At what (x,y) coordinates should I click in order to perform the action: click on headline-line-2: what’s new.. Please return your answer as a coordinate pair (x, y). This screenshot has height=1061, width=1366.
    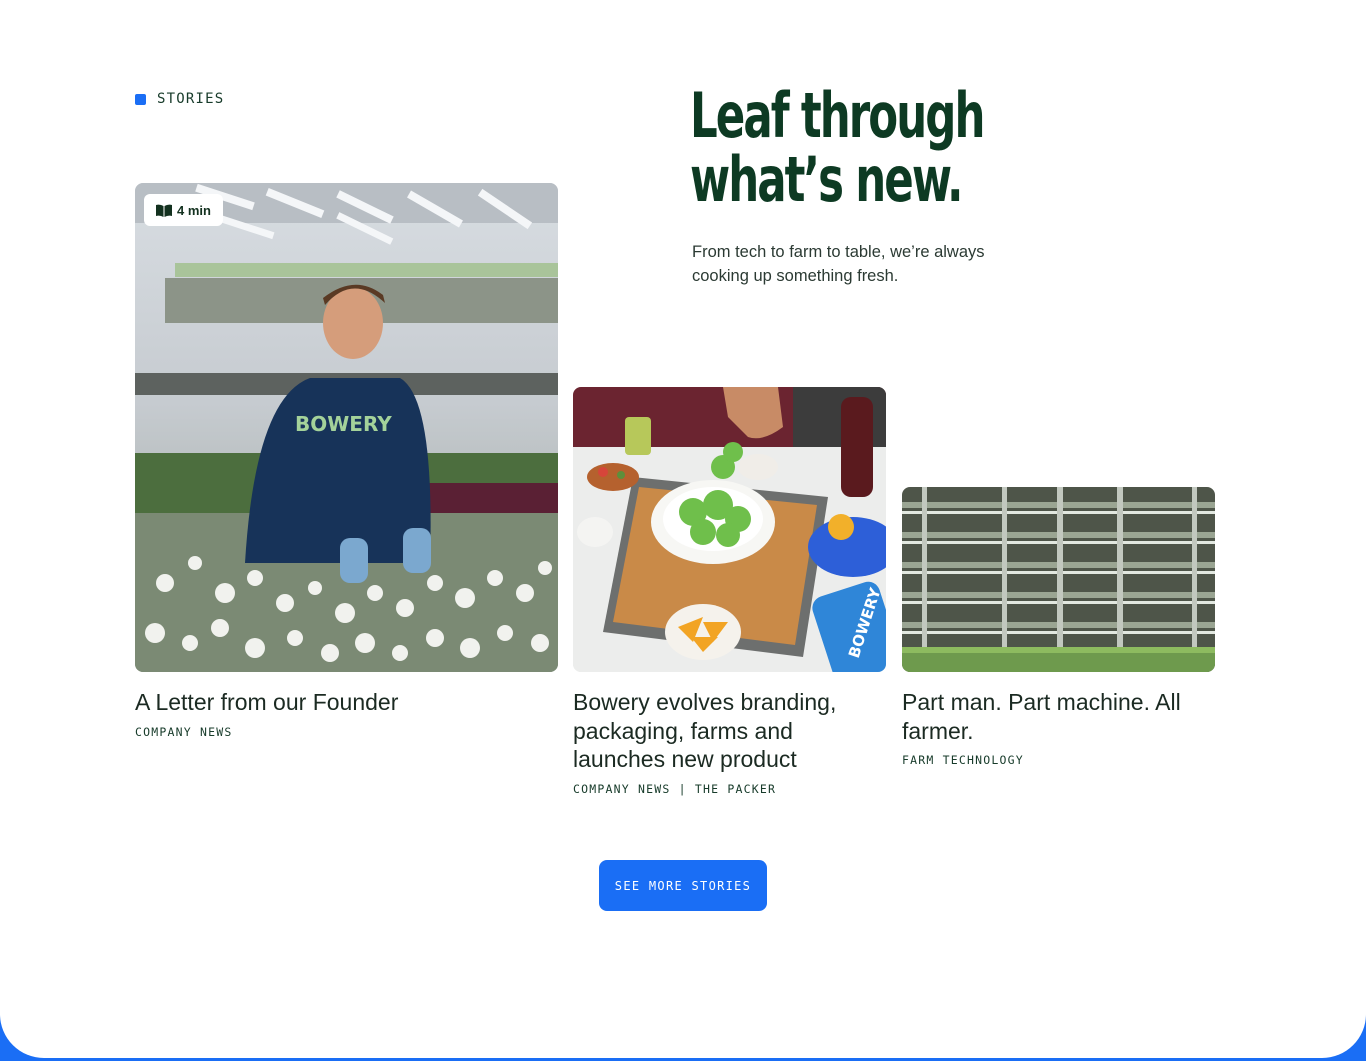
    Looking at the image, I should click on (827, 179).